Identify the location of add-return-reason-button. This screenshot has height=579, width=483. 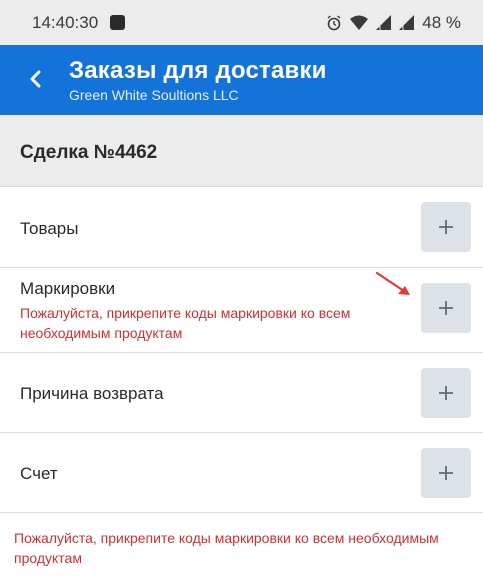
(446, 393).